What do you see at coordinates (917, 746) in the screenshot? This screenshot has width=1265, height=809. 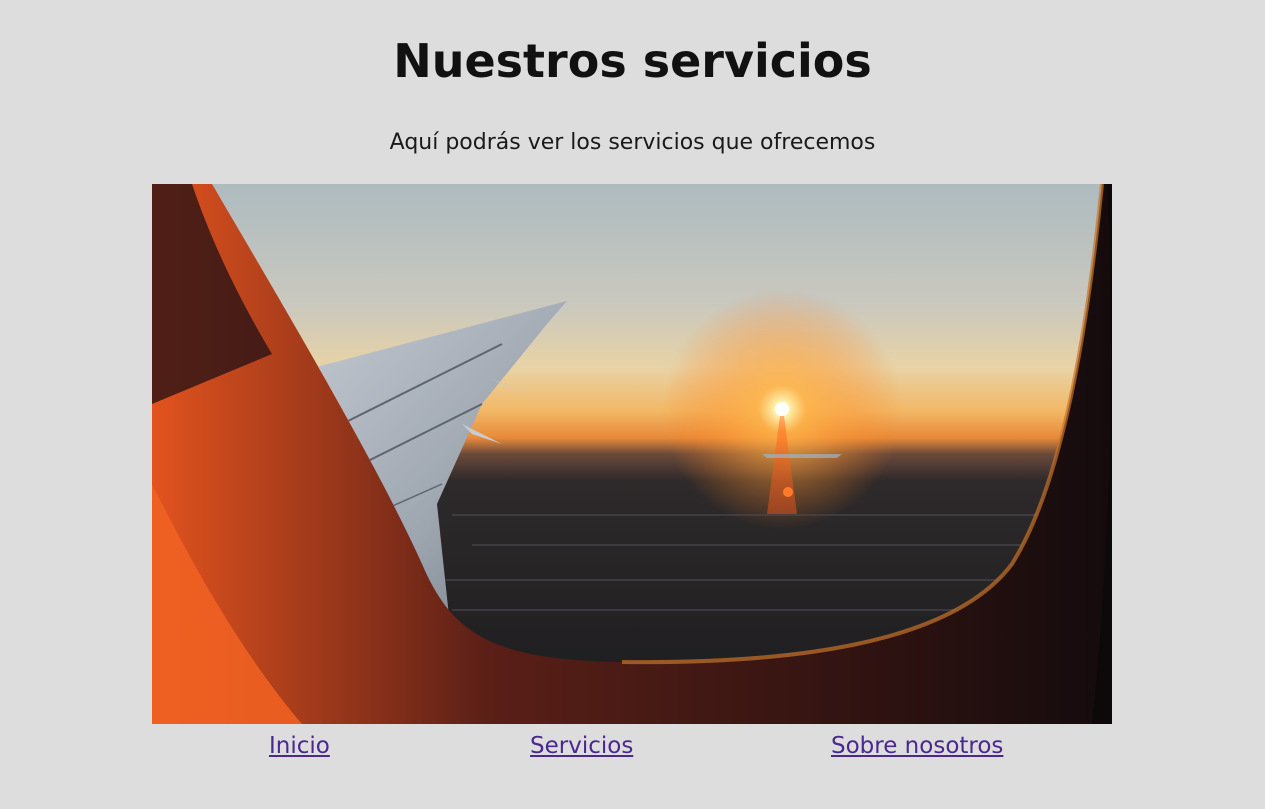 I see `nav-link-sobre-nosotros: Sobre nosotros` at bounding box center [917, 746].